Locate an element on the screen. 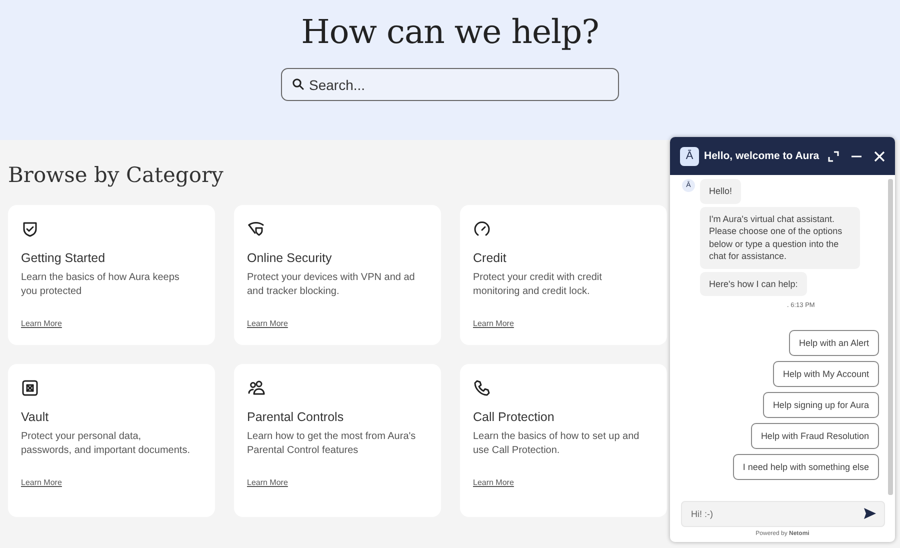 The image size is (900, 548). people-icon is located at coordinates (256, 388).